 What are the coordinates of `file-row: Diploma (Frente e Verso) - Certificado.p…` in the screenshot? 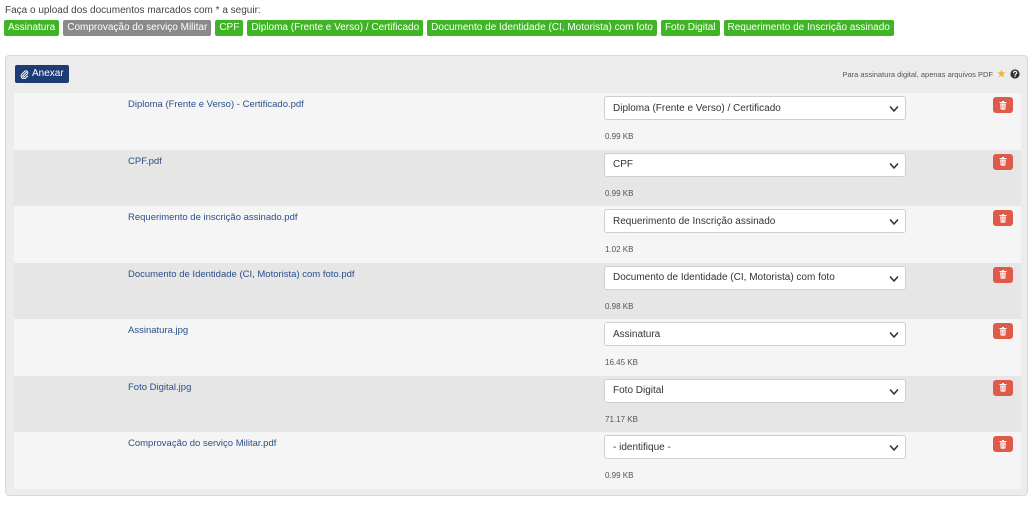 It's located at (517, 121).